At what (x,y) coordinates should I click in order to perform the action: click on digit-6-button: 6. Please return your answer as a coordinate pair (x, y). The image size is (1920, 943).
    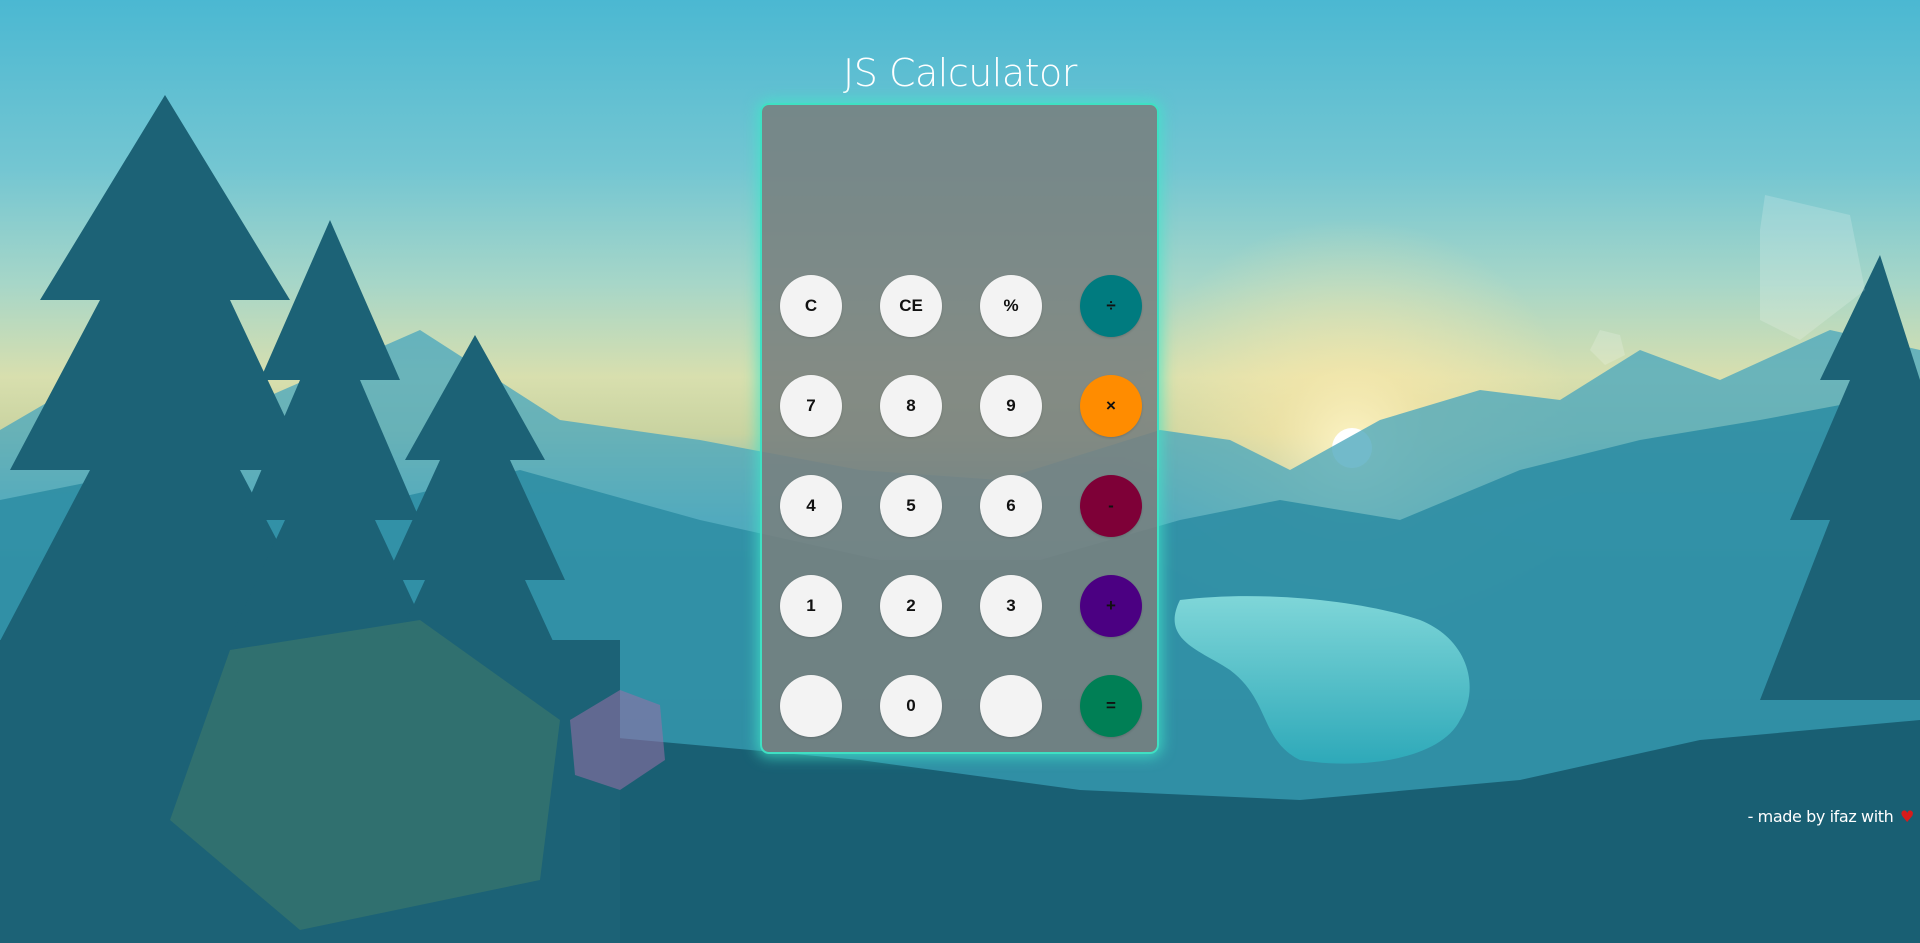
    Looking at the image, I should click on (1011, 506).